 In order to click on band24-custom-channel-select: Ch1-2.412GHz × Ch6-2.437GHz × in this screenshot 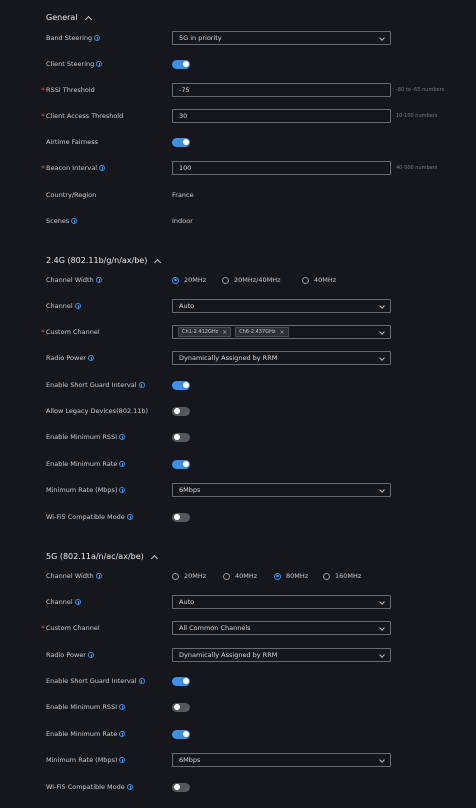, I will do `click(281, 332)`.